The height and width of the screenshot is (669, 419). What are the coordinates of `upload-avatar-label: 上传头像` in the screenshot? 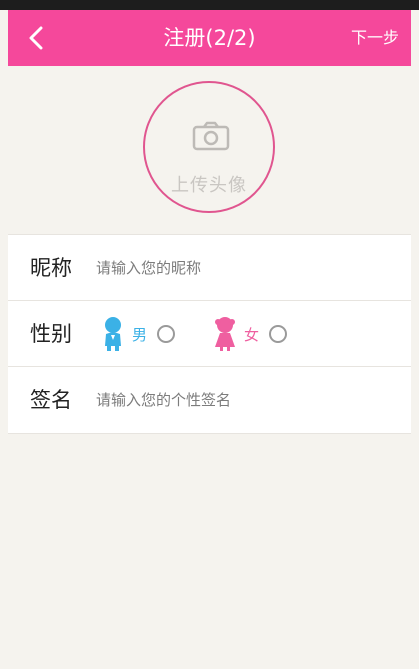 It's located at (209, 185).